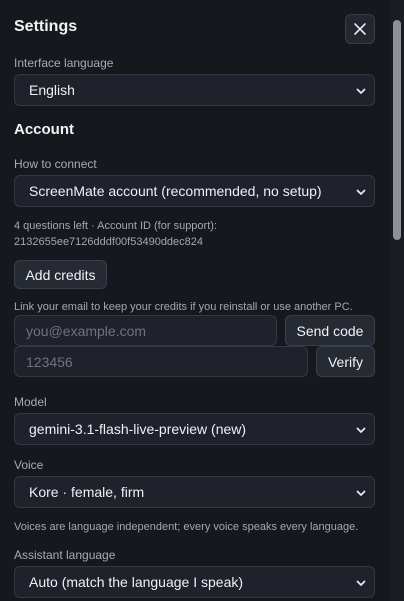 The width and height of the screenshot is (404, 601). Describe the element at coordinates (397, 130) in the screenshot. I see `scrollbar-thumb` at that location.